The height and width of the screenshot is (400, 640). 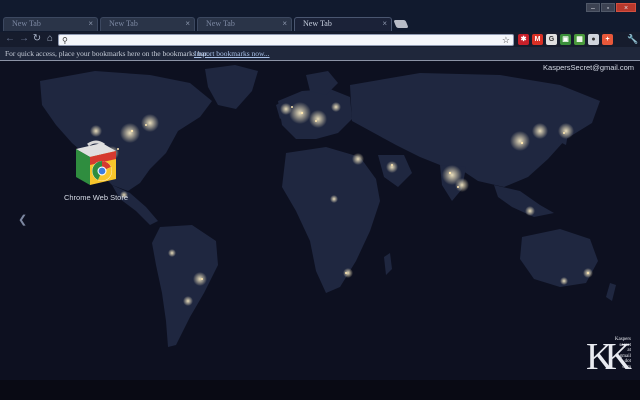 I want to click on tab-1: New Tab ×, so click(x=50, y=24).